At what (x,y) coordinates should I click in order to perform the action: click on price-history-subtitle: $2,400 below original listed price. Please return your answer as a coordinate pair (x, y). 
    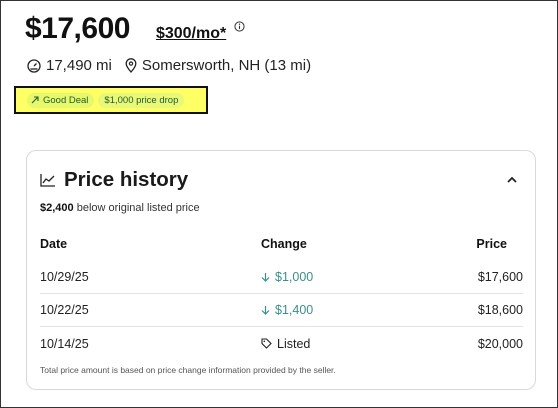
    Looking at the image, I should click on (120, 208).